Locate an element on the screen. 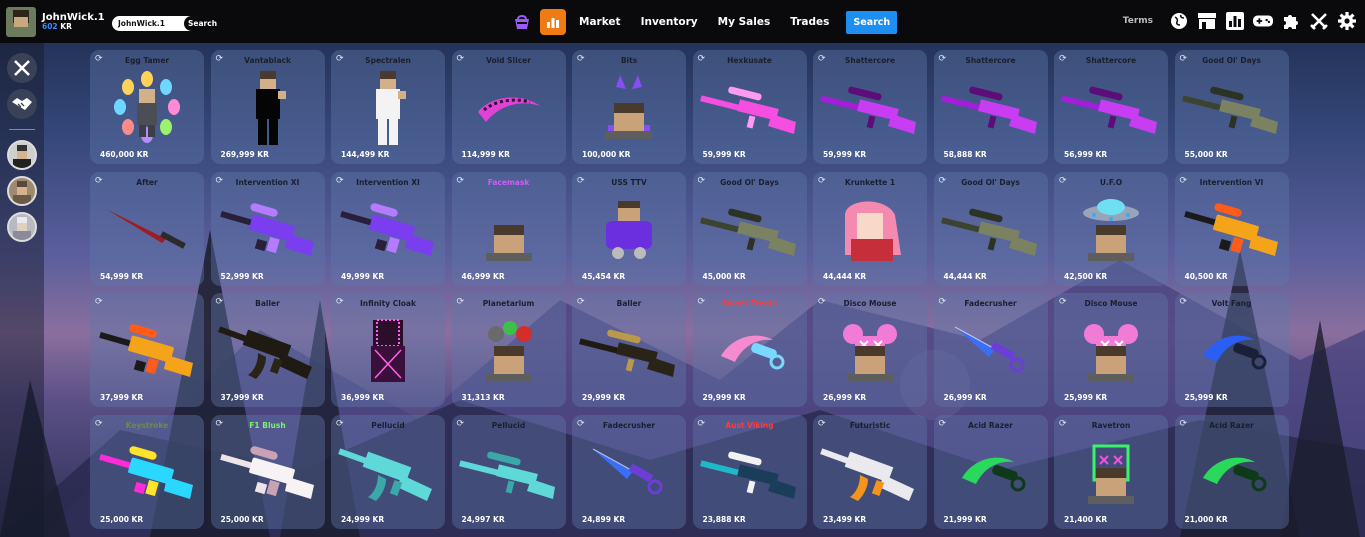 This screenshot has height=537, width=1365. avatar is located at coordinates (21, 21).